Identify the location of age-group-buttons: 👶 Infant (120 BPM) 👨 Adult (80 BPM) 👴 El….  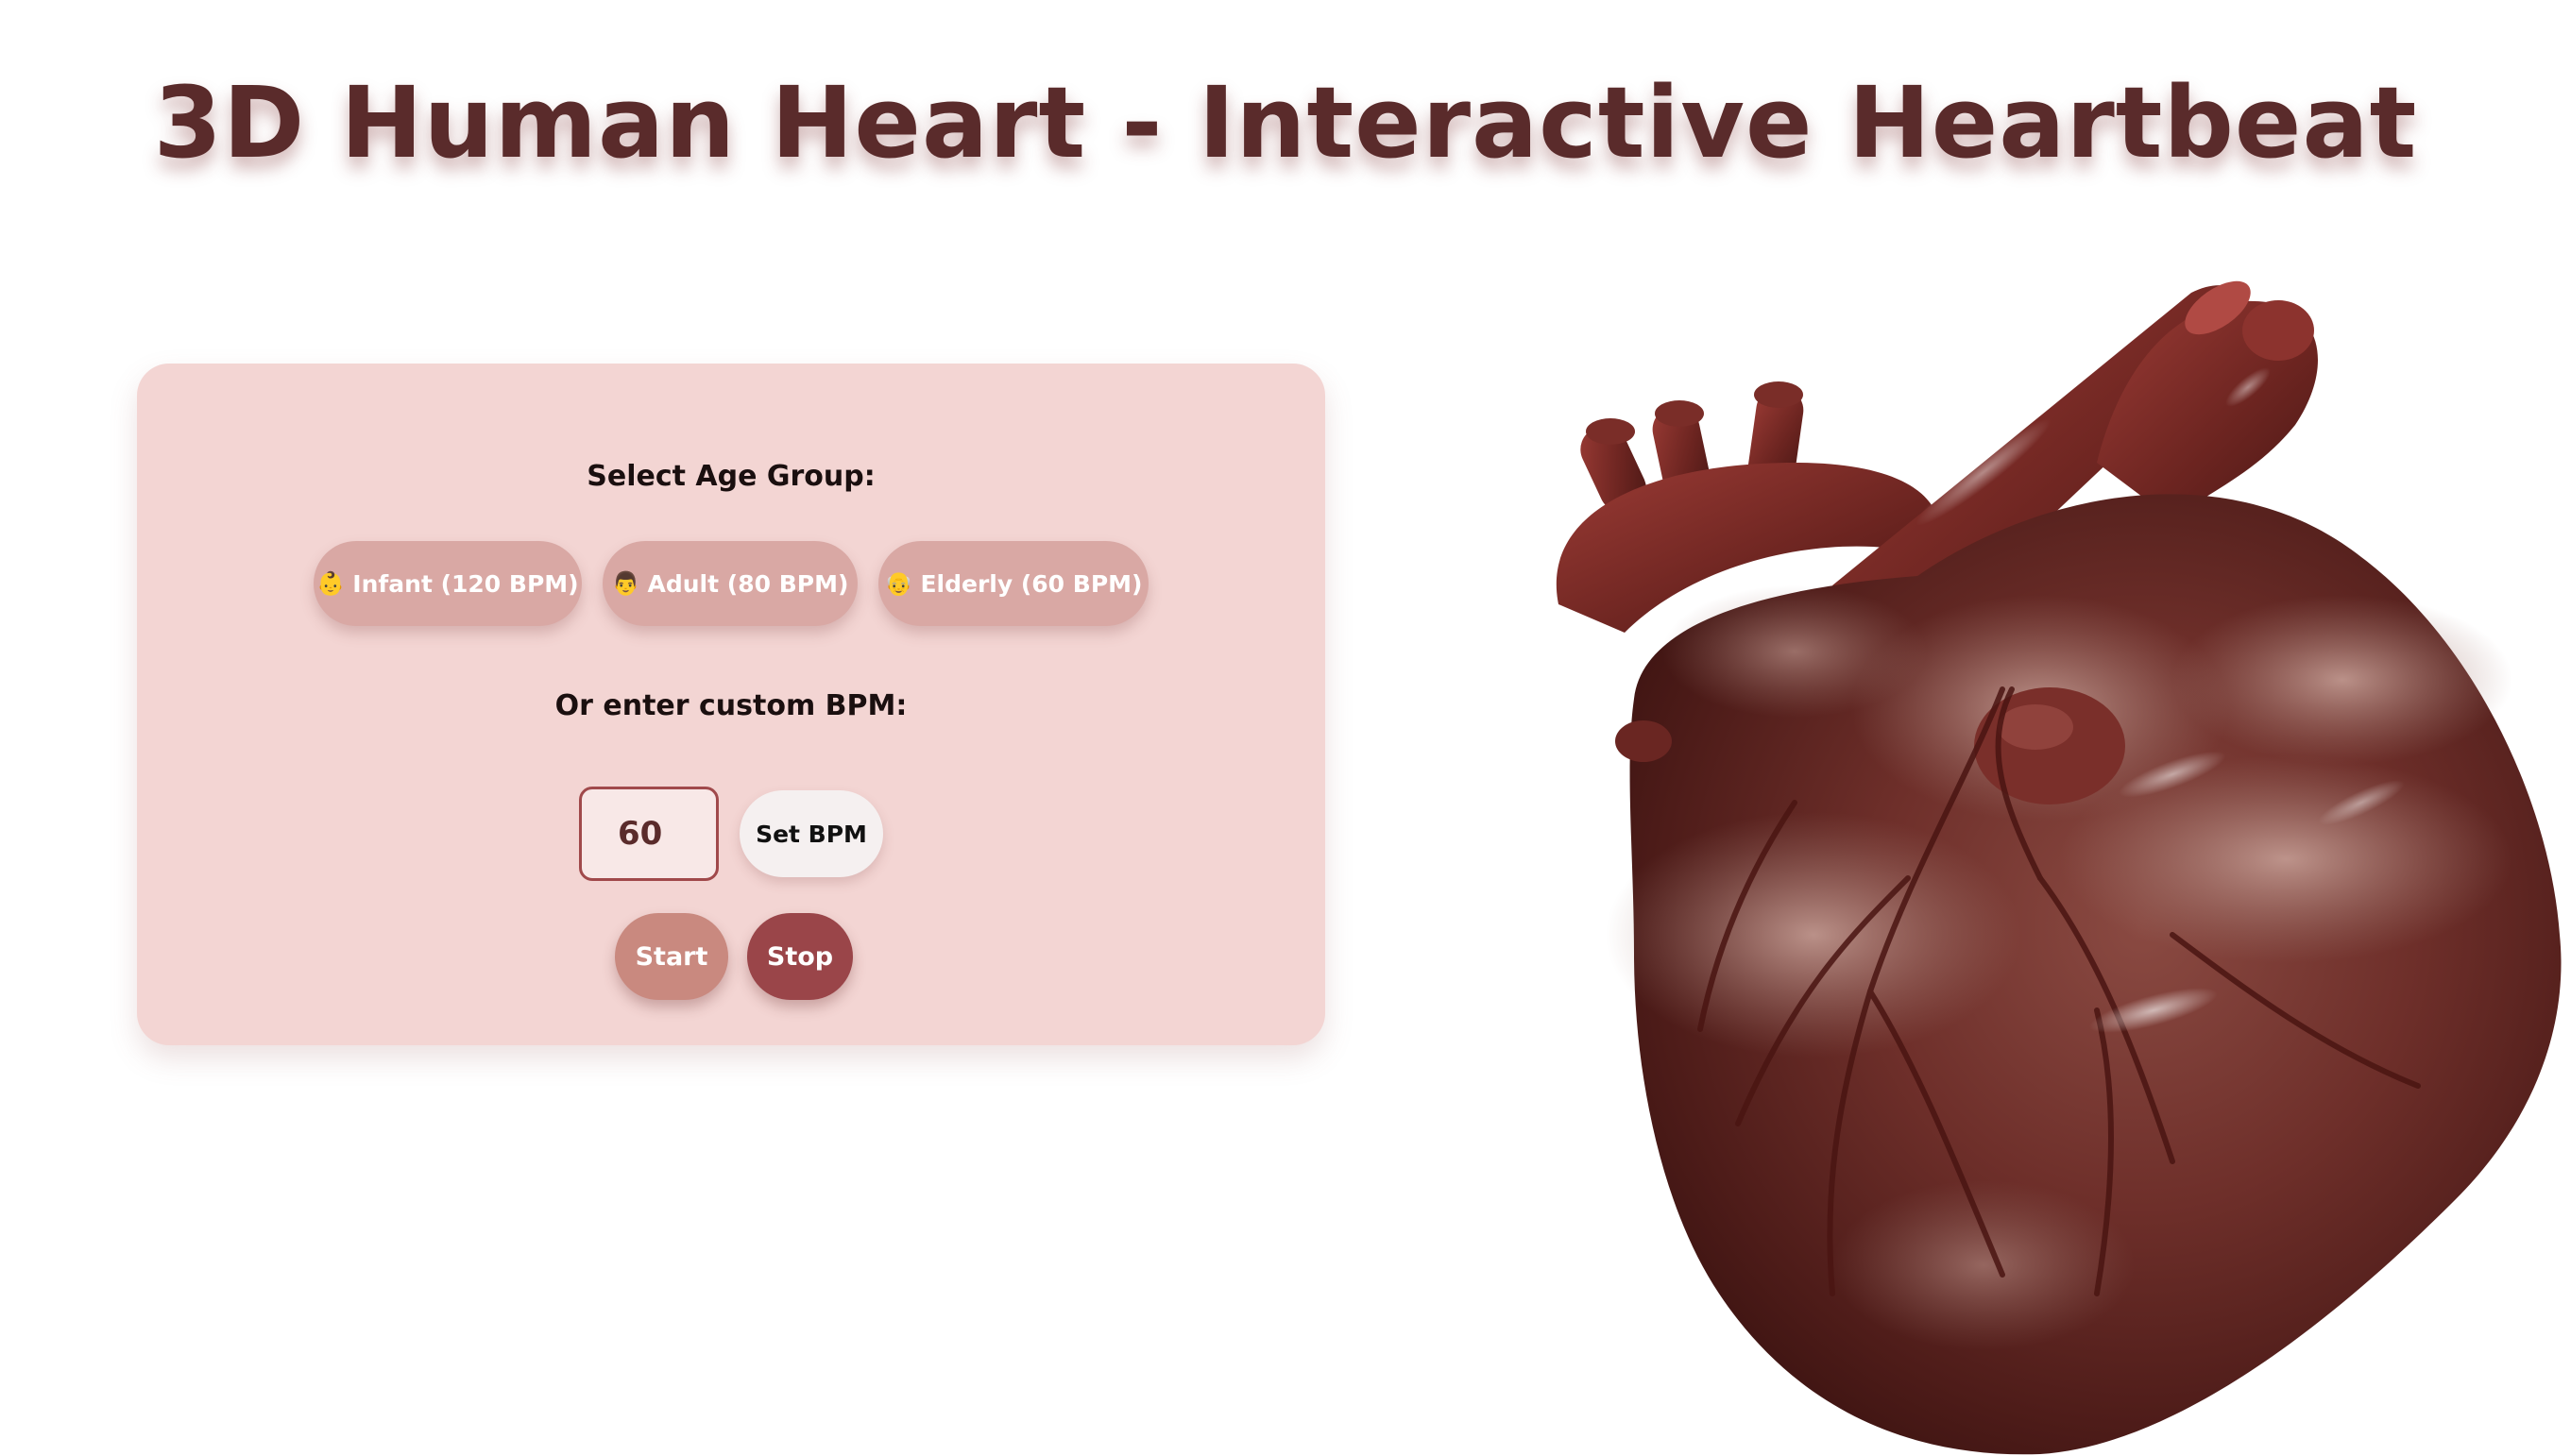
(731, 583).